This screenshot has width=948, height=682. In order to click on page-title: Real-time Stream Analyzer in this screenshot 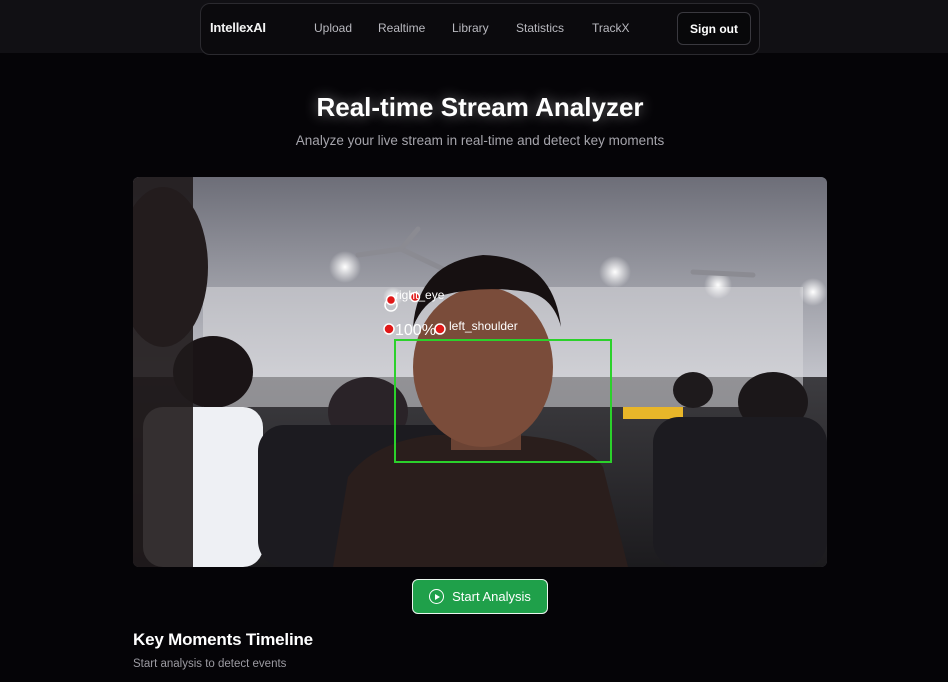, I will do `click(480, 107)`.